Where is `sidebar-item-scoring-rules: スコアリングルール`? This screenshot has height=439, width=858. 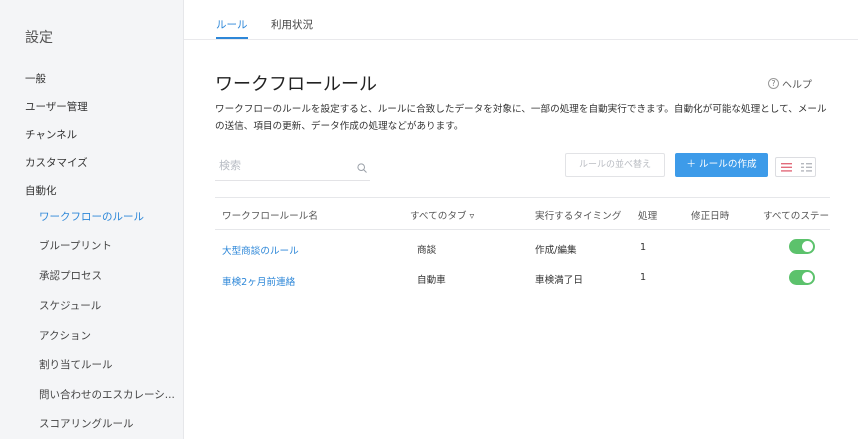
sidebar-item-scoring-rules: スコアリングルール is located at coordinates (86, 423).